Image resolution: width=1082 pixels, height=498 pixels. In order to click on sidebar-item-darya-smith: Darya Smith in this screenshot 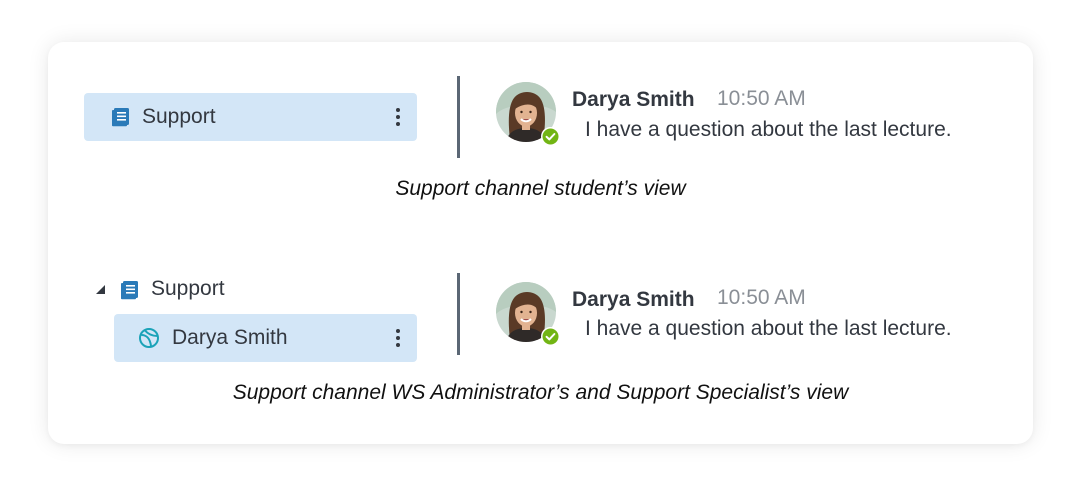, I will do `click(265, 338)`.